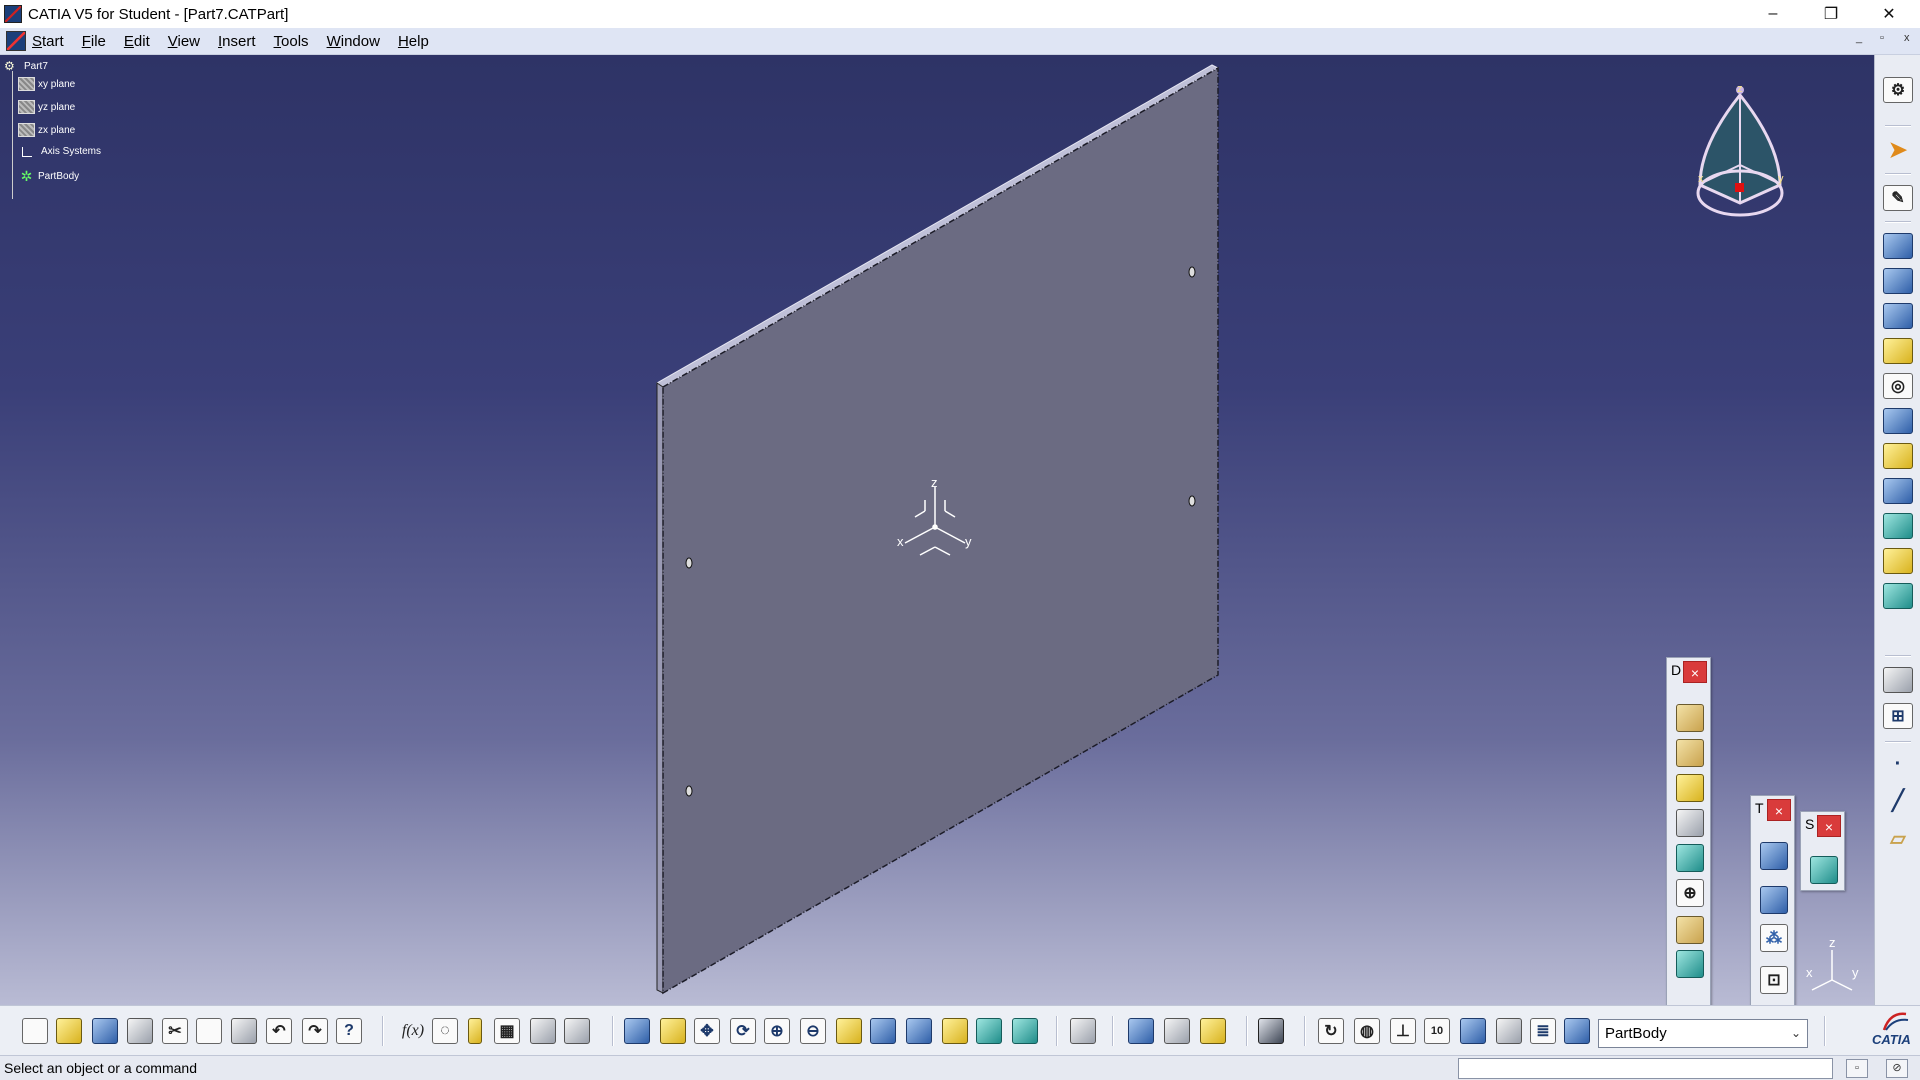 Image resolution: width=1920 pixels, height=1080 pixels. I want to click on start-menu-icon, so click(16, 41).